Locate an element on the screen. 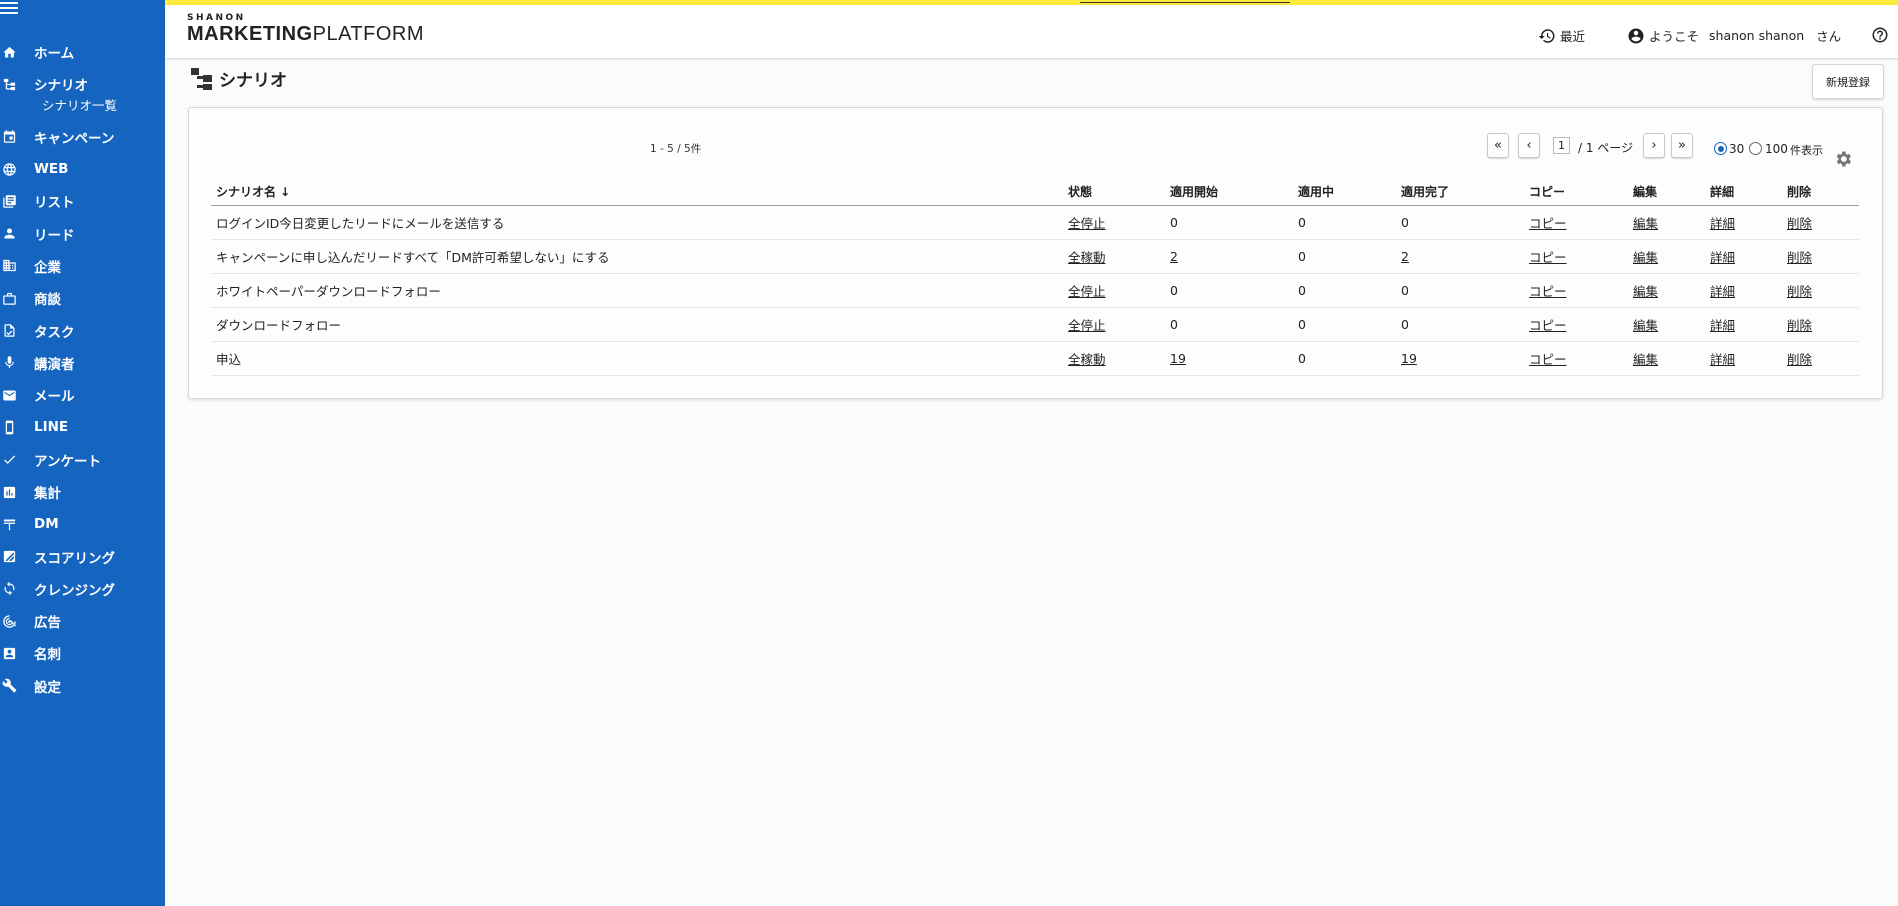 The height and width of the screenshot is (906, 1898). sidebar-item-campaign: キャンペーン is located at coordinates (82, 137).